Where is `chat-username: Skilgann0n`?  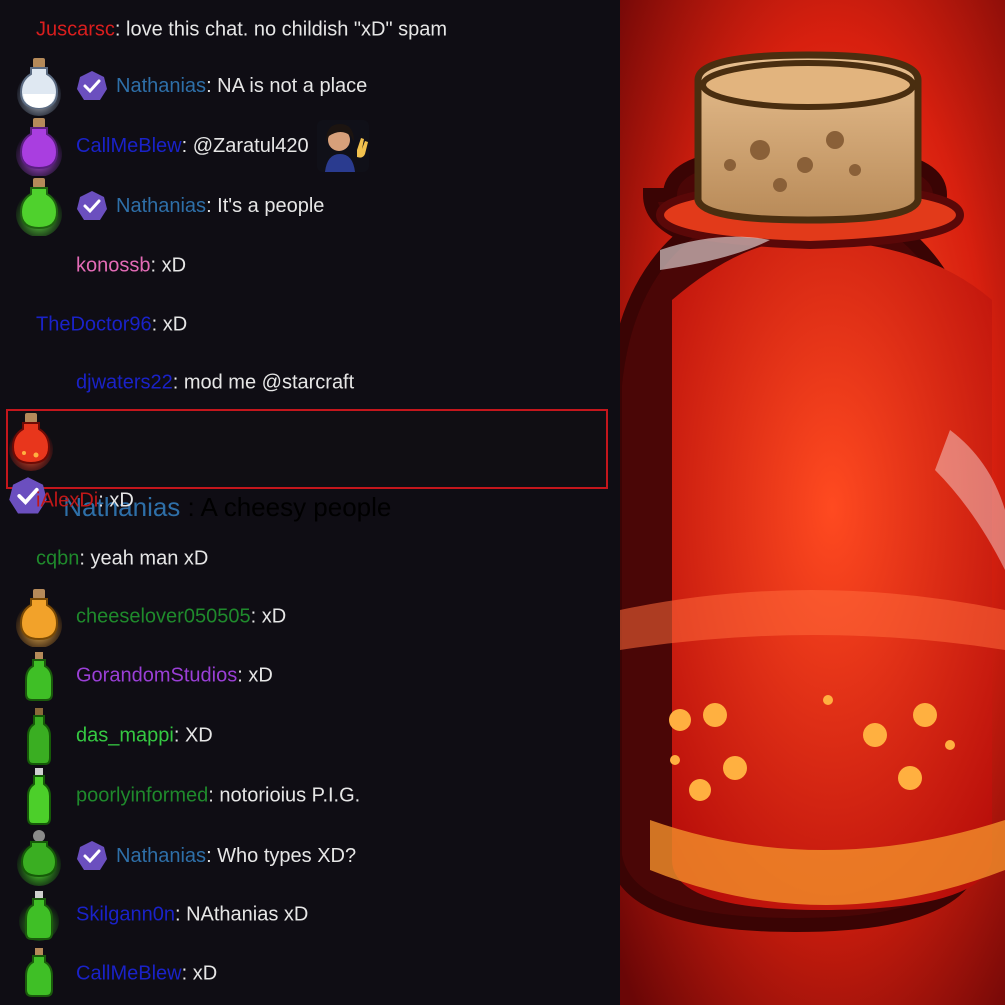 chat-username: Skilgann0n is located at coordinates (125, 915).